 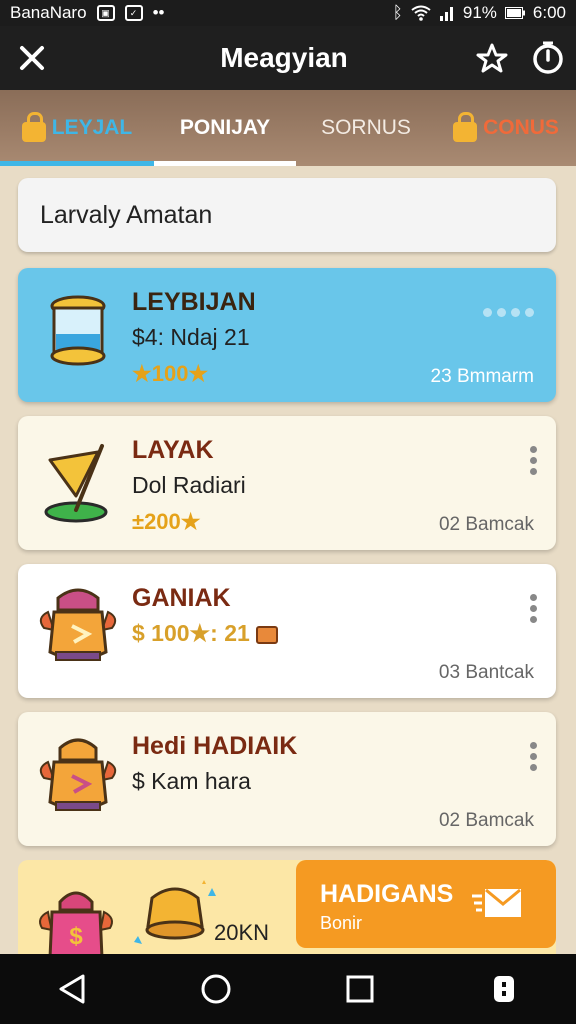 What do you see at coordinates (287, 335) in the screenshot?
I see `list-item: LEYBIJAN $4: Ndaj 21 ★100★ 23 Bmmarm` at bounding box center [287, 335].